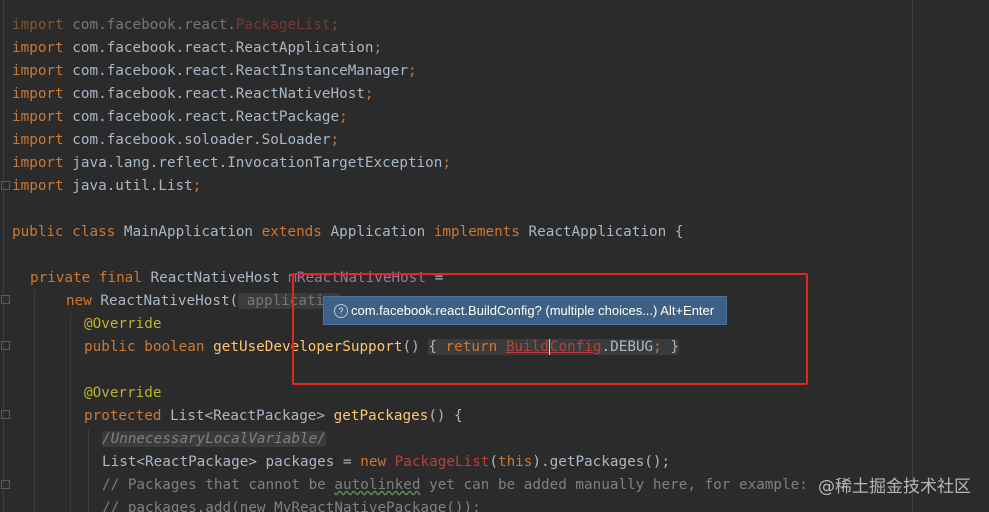 The height and width of the screenshot is (512, 989). Describe the element at coordinates (176, 140) in the screenshot. I see `code-line: import com.facebook.soloader.SoLoader;` at that location.